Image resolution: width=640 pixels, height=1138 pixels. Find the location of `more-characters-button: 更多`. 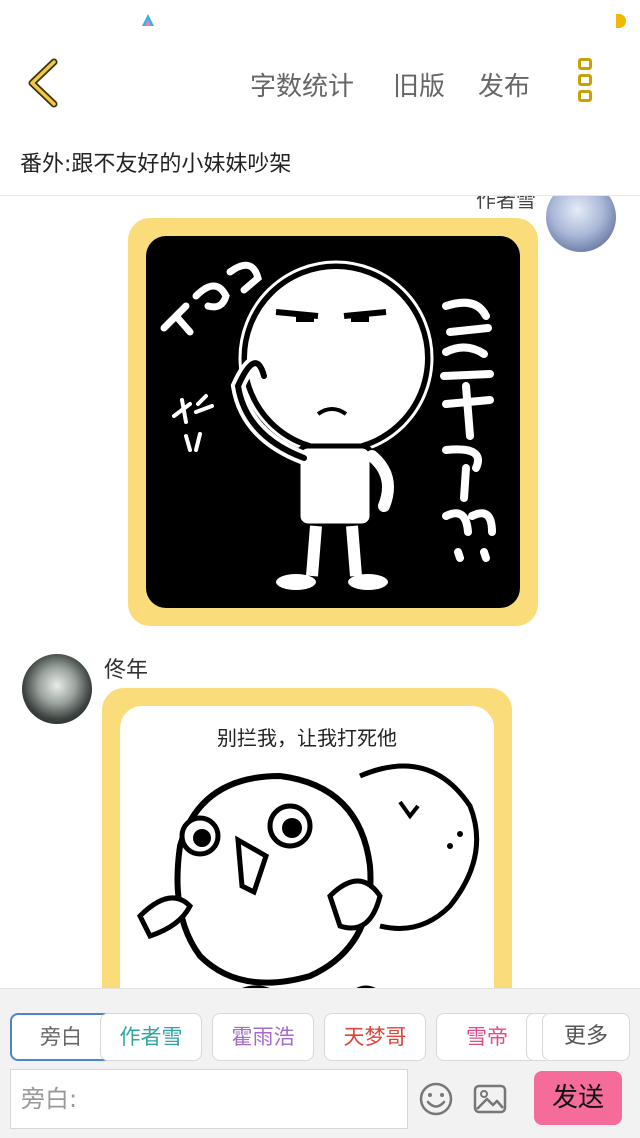

more-characters-button: 更多 is located at coordinates (586, 1037).